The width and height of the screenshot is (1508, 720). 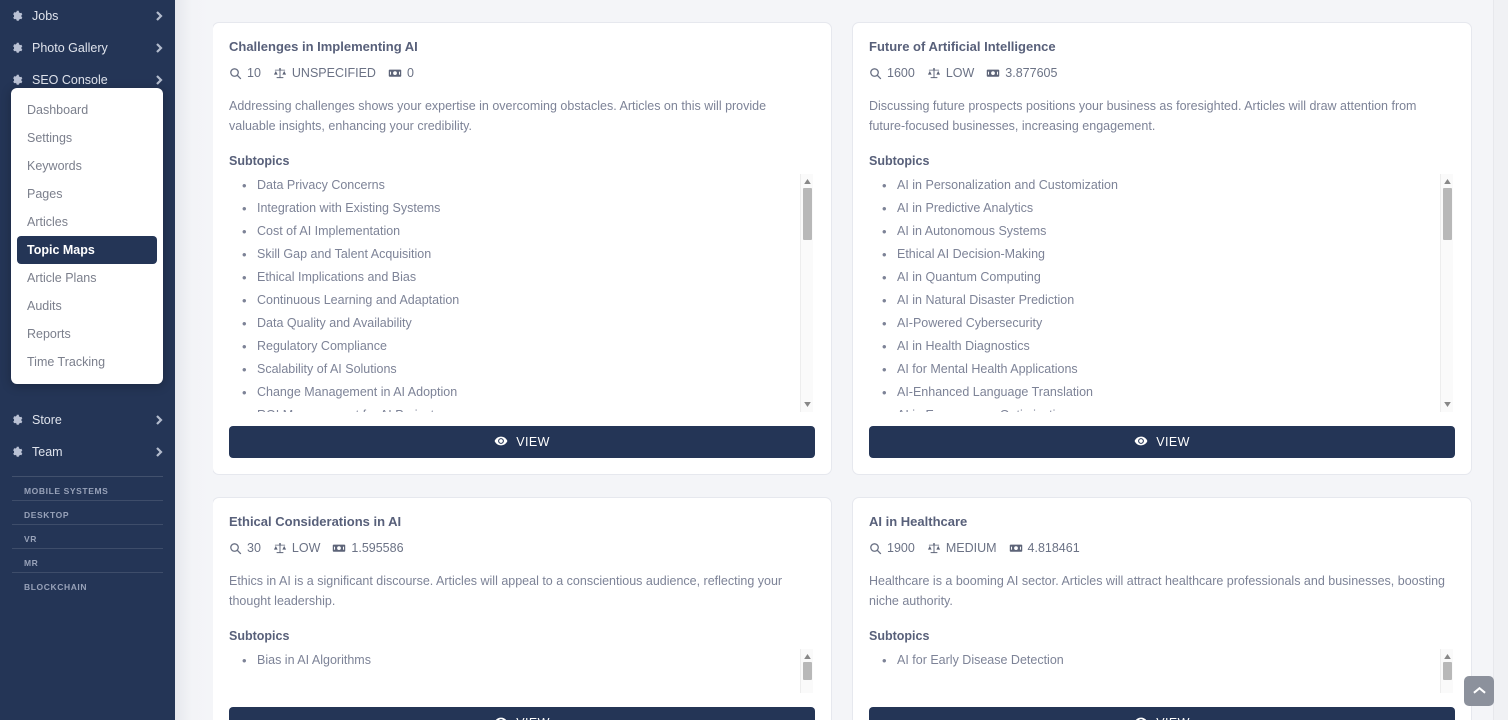 What do you see at coordinates (1157, 208) in the screenshot?
I see `list-item: AI in Predictive Analytics` at bounding box center [1157, 208].